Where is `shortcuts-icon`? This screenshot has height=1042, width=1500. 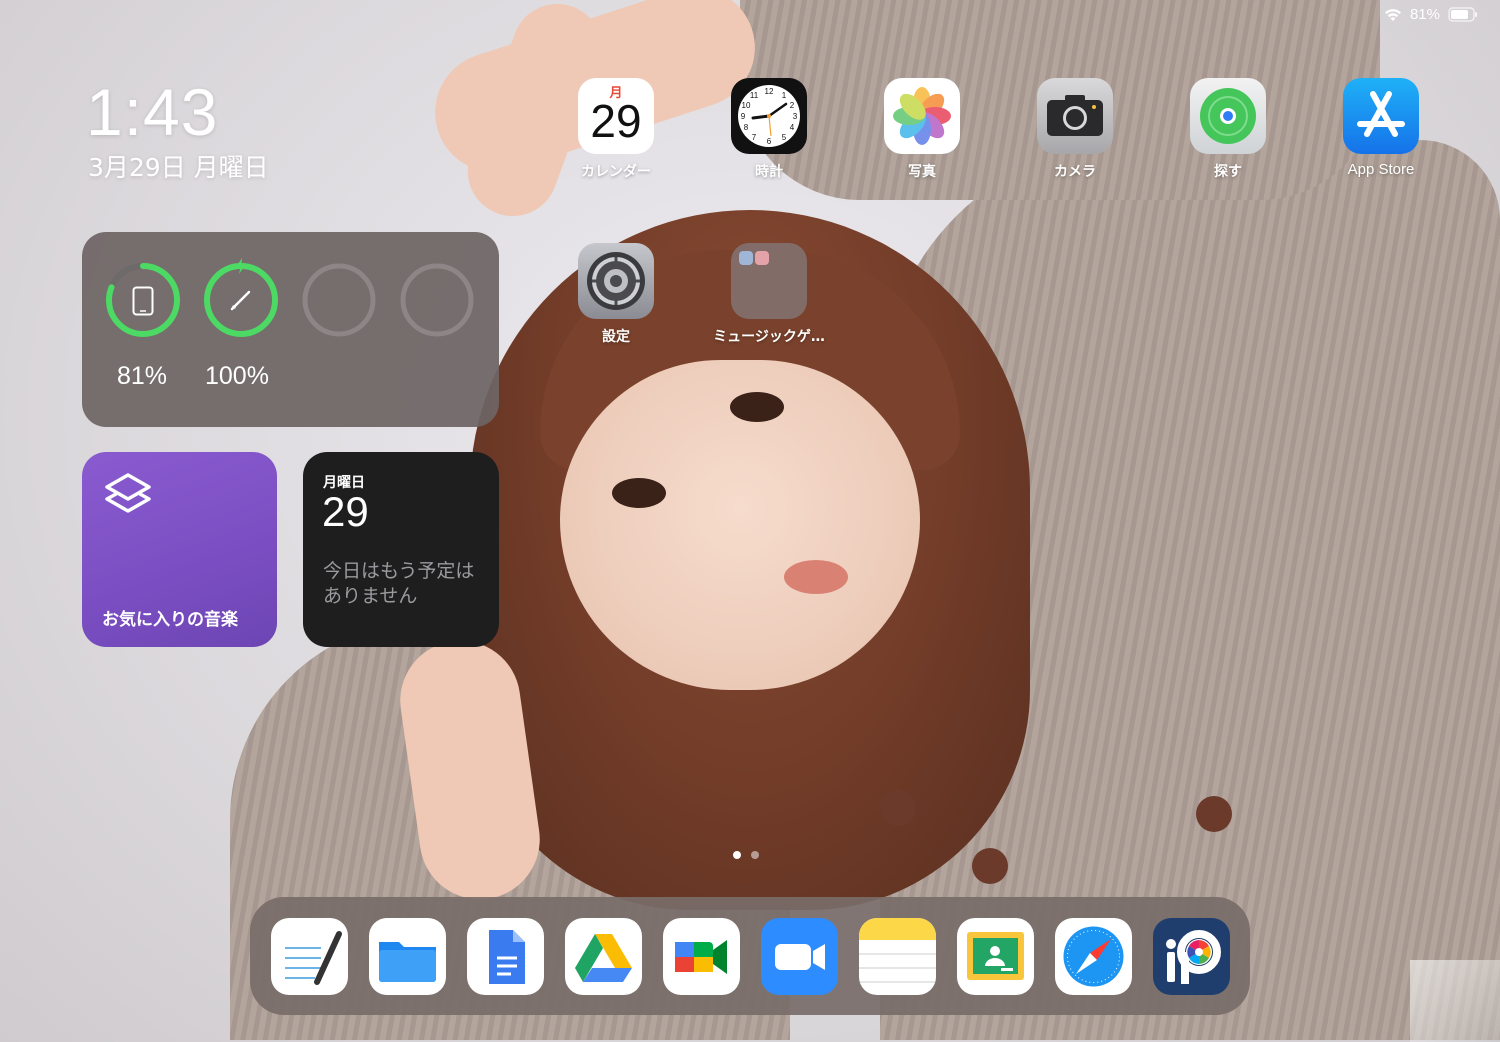 shortcuts-icon is located at coordinates (128, 501).